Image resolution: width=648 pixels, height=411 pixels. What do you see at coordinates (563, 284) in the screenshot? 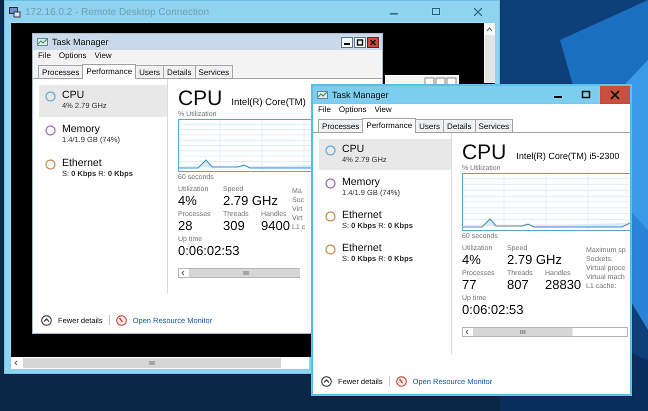
I see `stat-value: 28830` at bounding box center [563, 284].